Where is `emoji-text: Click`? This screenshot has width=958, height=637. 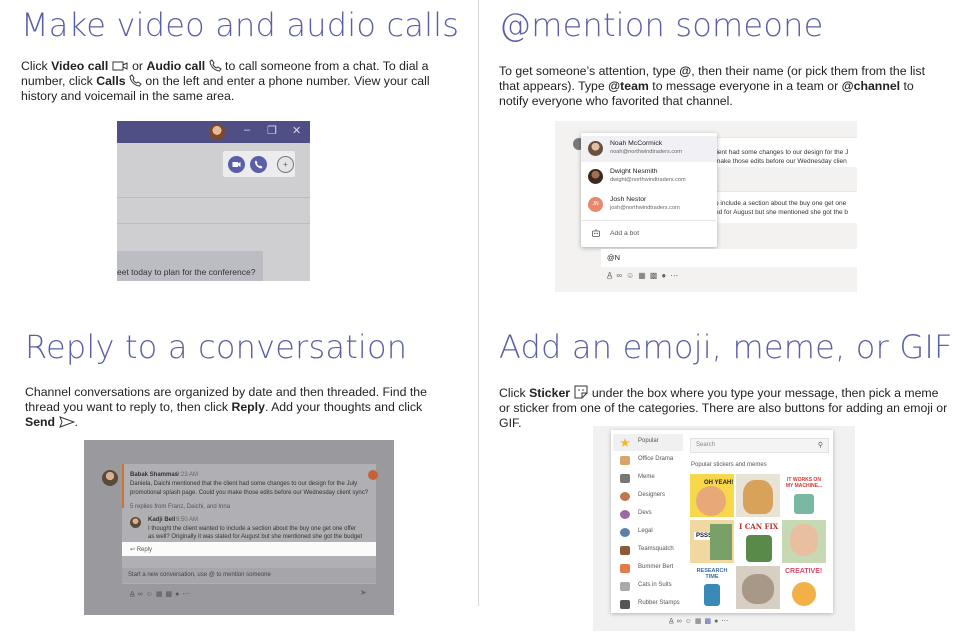
emoji-text: Click is located at coordinates (514, 393).